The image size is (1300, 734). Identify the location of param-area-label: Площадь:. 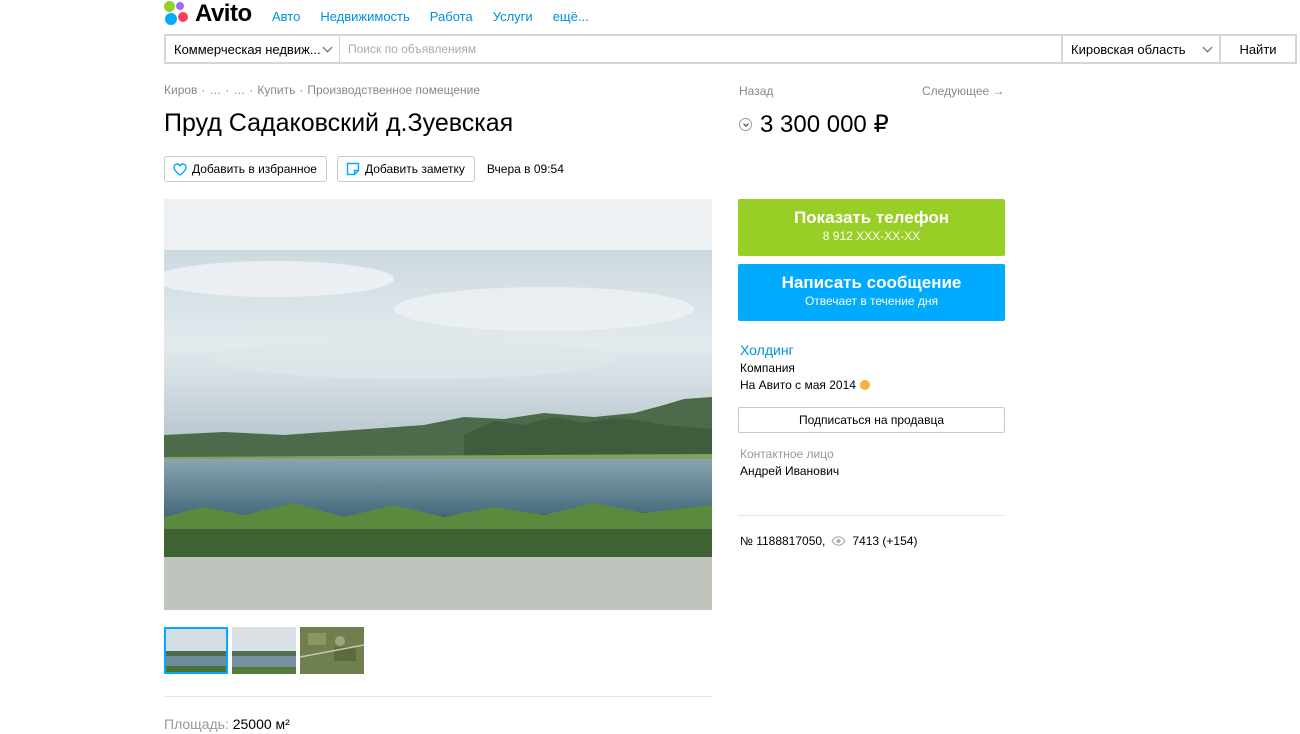
(196, 724).